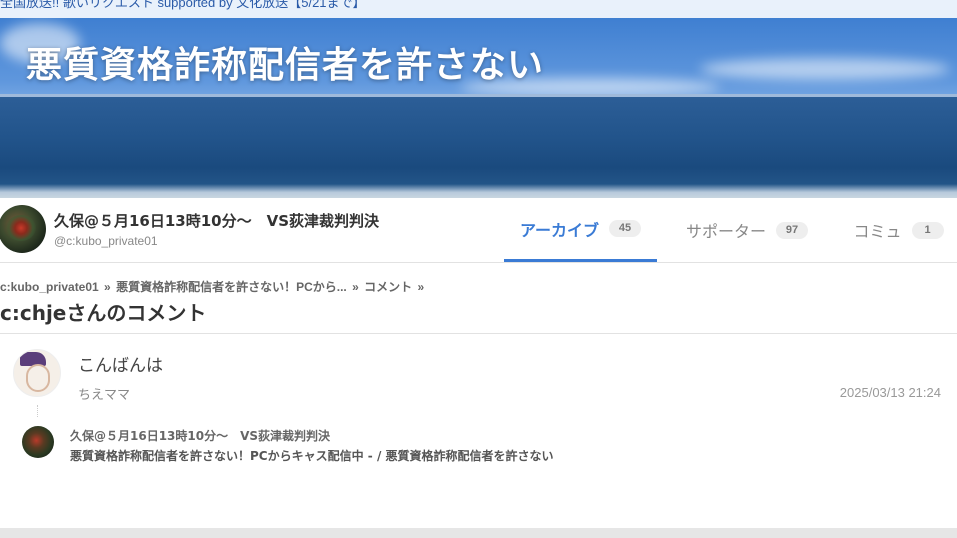 Image resolution: width=957 pixels, height=538 pixels. Describe the element at coordinates (38, 411) in the screenshot. I see `thread-line` at that location.